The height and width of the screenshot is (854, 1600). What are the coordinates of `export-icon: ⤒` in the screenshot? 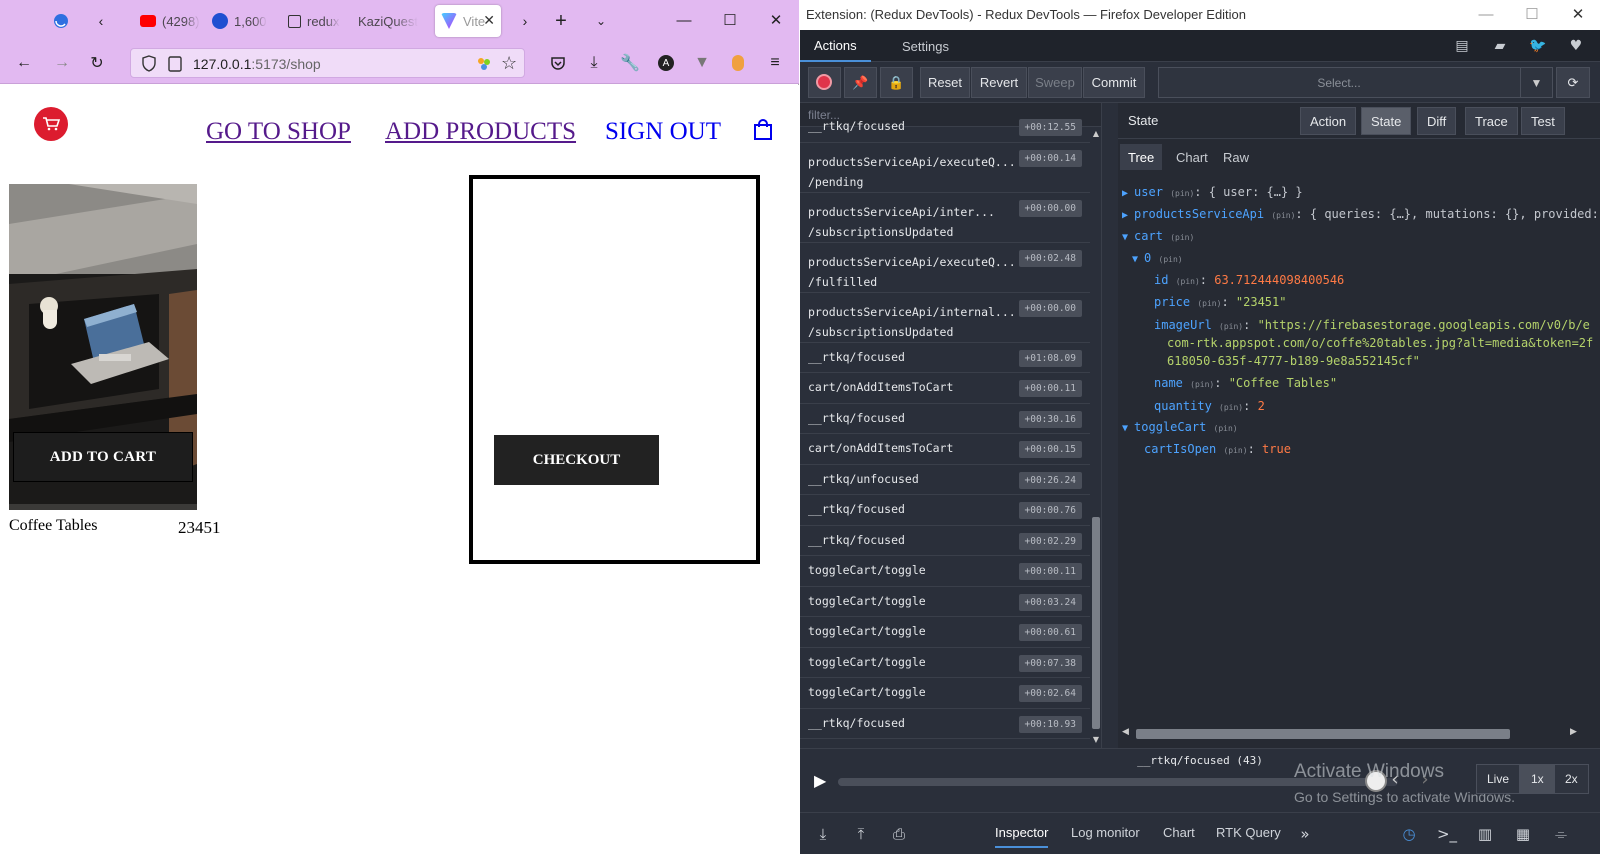 It's located at (861, 834).